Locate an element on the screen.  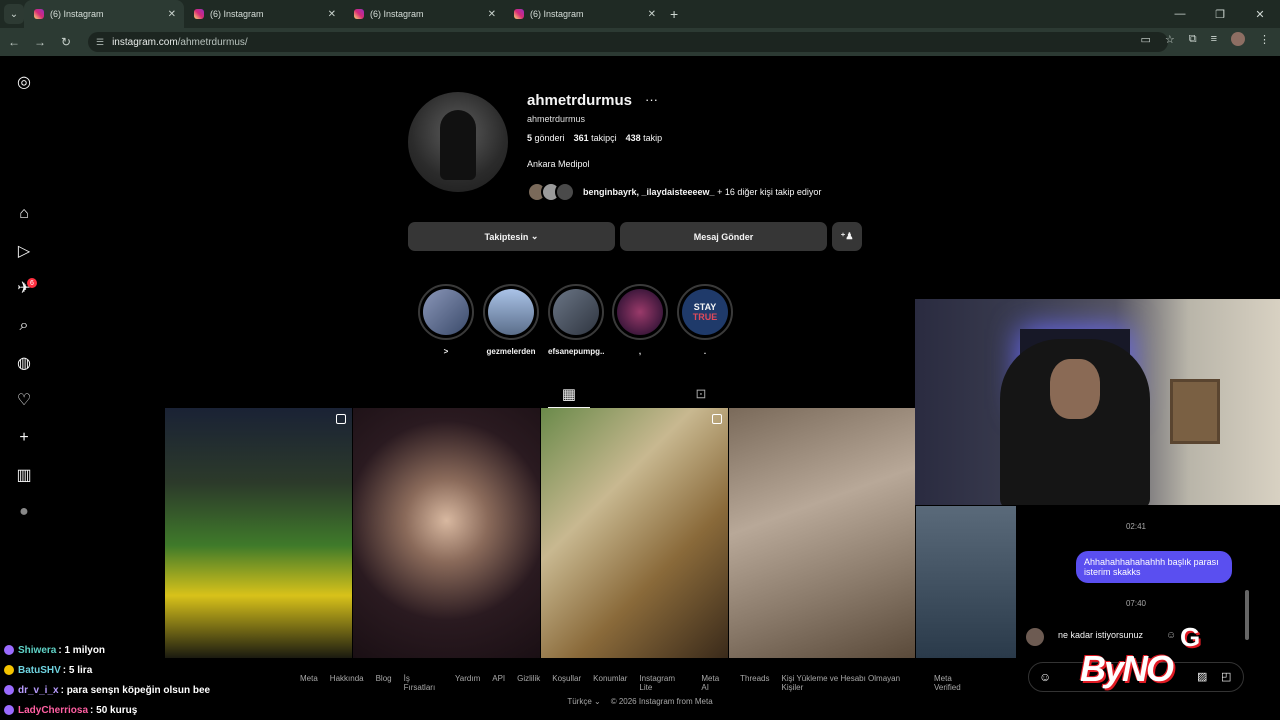
profile-avatar-icon is located at coordinates (1238, 39).